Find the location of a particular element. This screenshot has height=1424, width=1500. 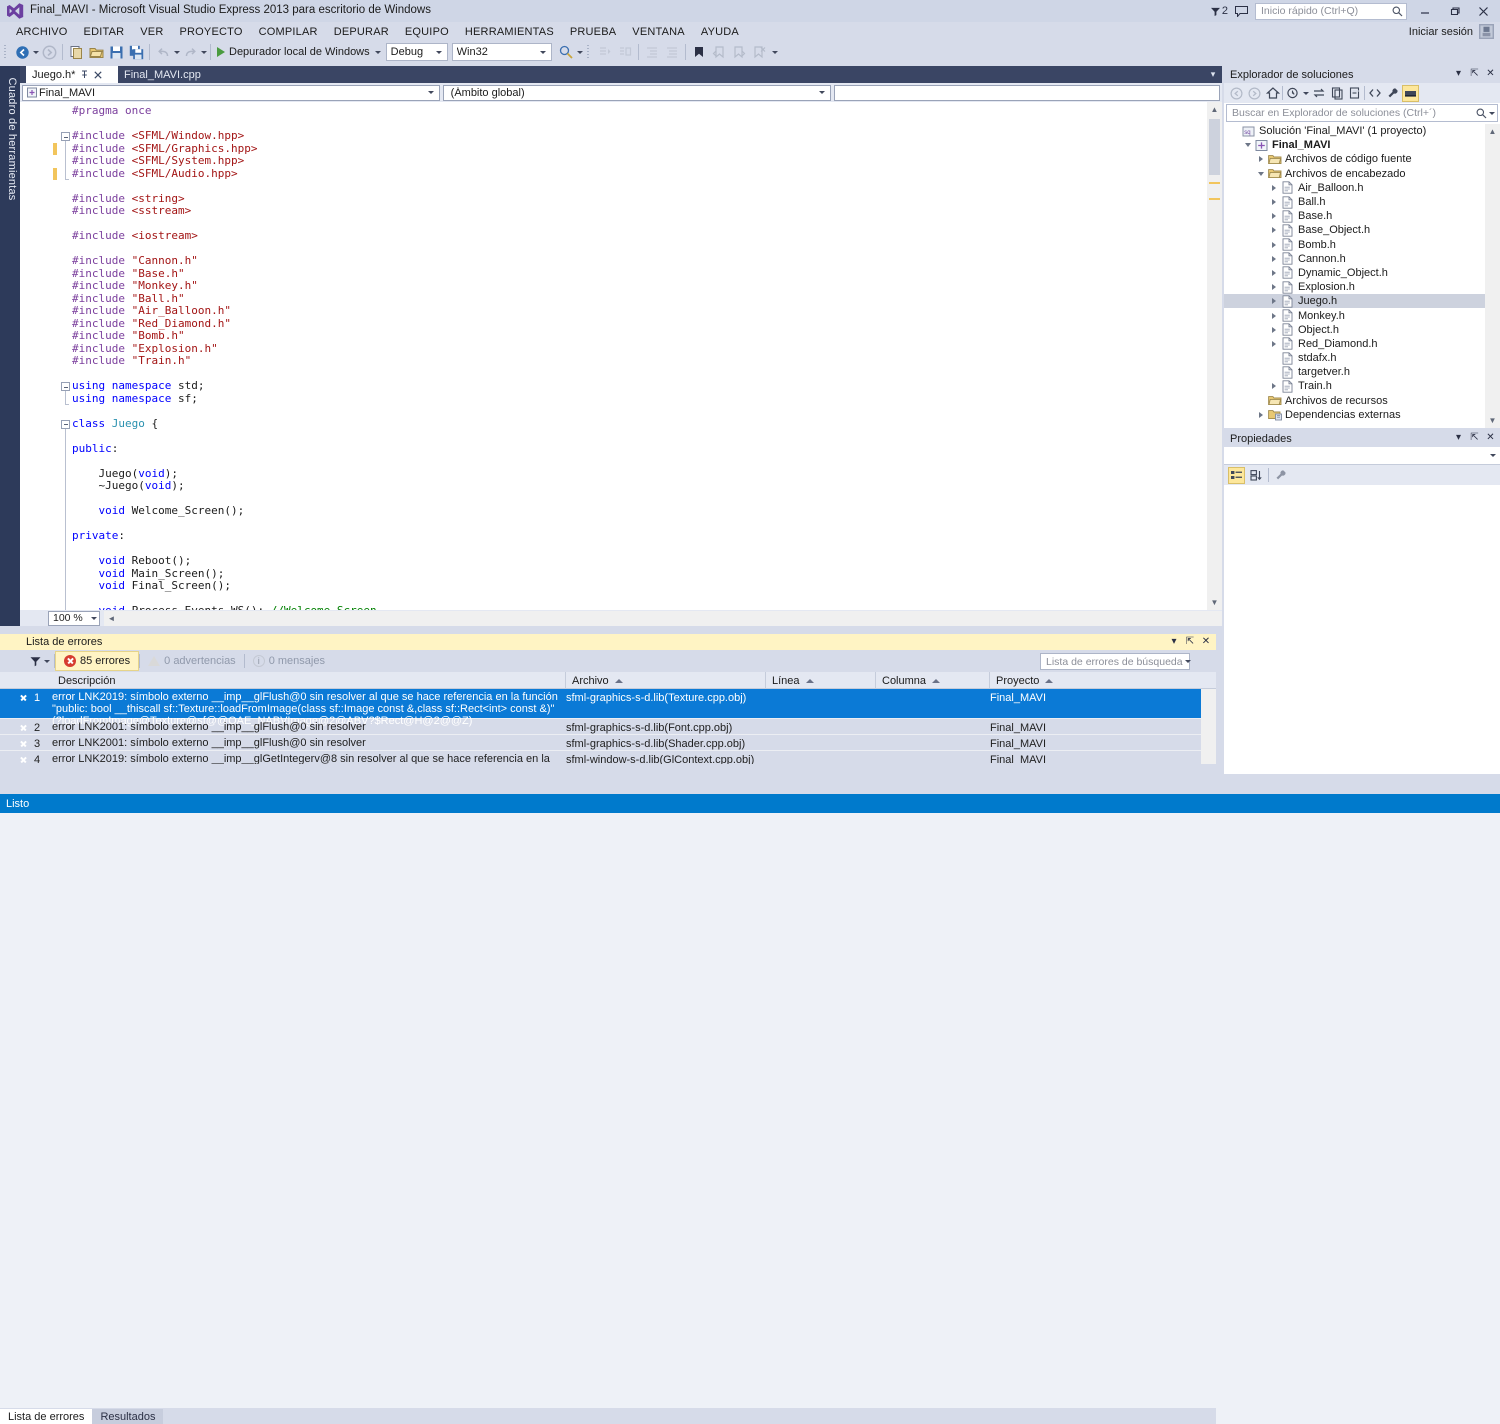

expand-arrow-down-icon is located at coordinates (1260, 173).